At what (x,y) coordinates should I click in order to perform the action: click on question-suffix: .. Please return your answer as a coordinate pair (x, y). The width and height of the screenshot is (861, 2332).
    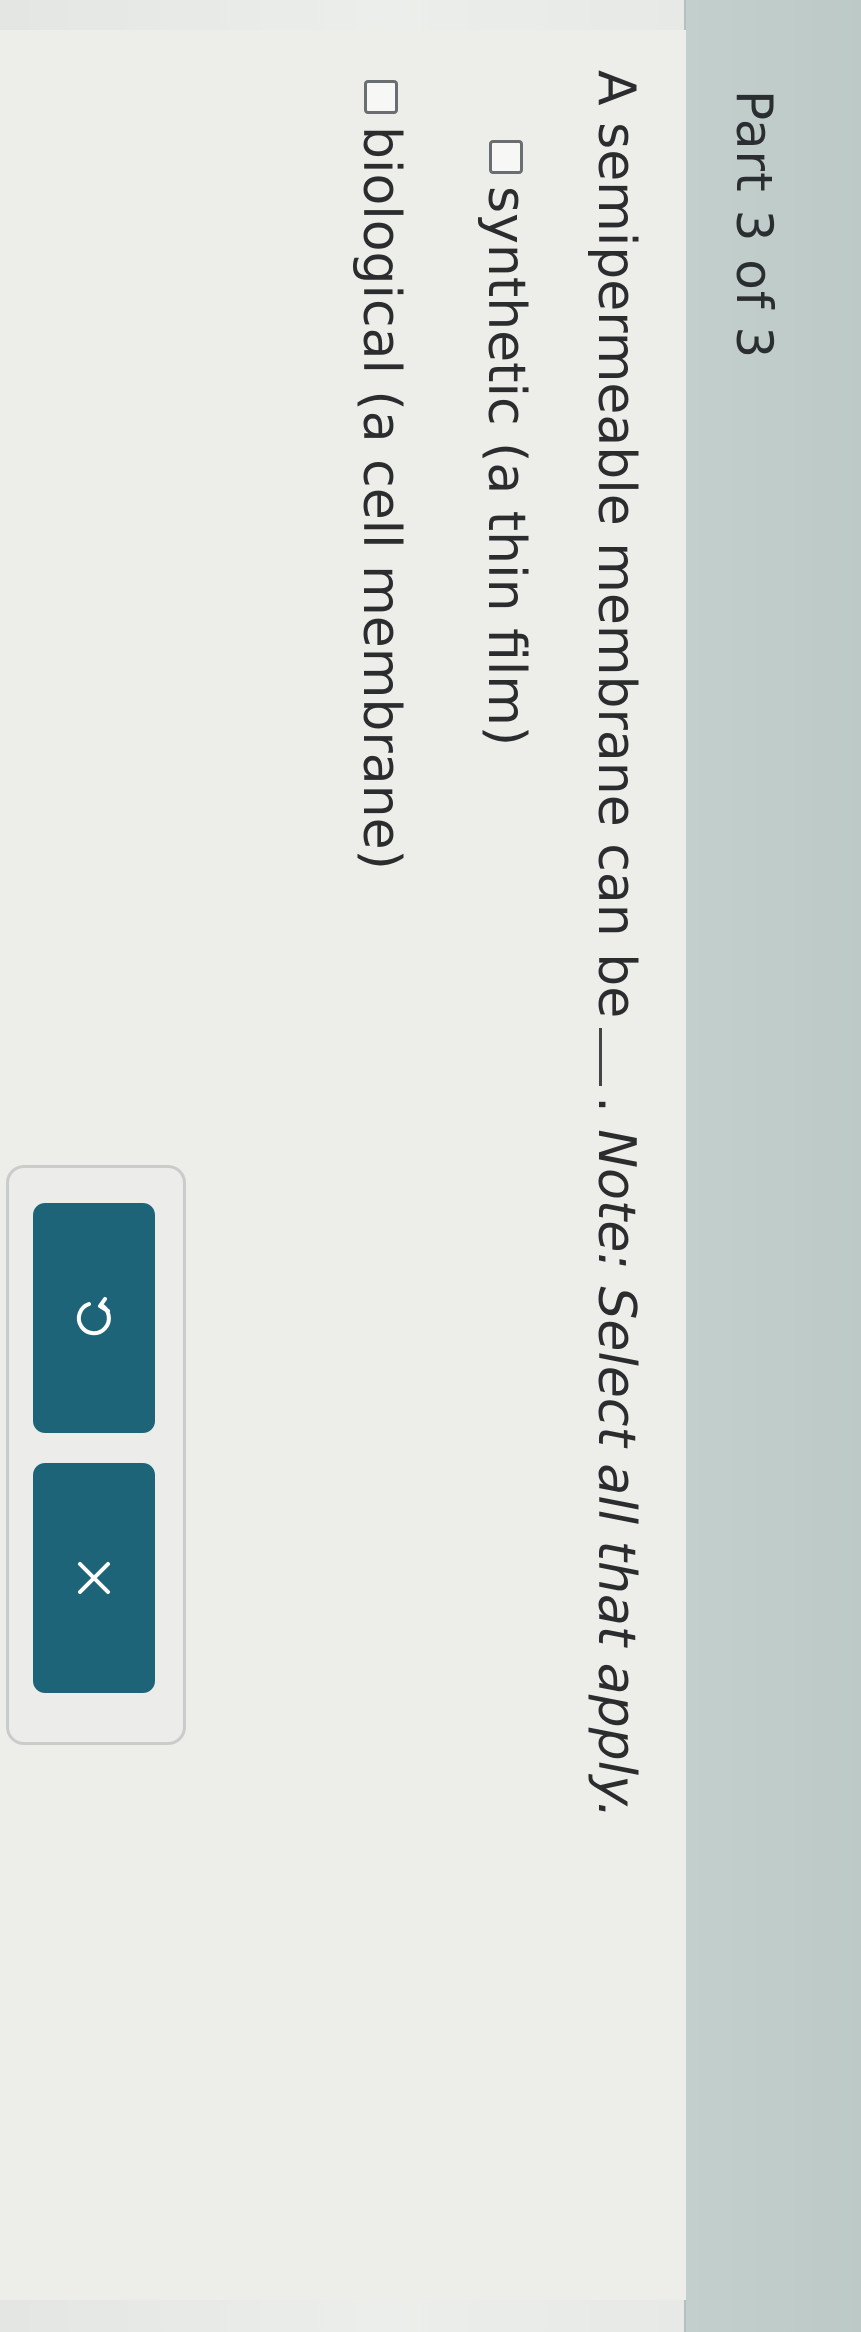
    Looking at the image, I should click on (616, 1104).